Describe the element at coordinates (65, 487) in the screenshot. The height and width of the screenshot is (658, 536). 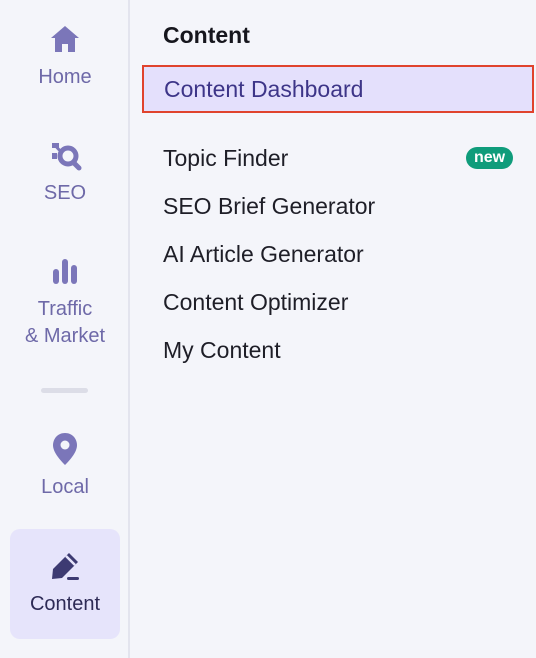
I see `rail-item-label: Local` at that location.